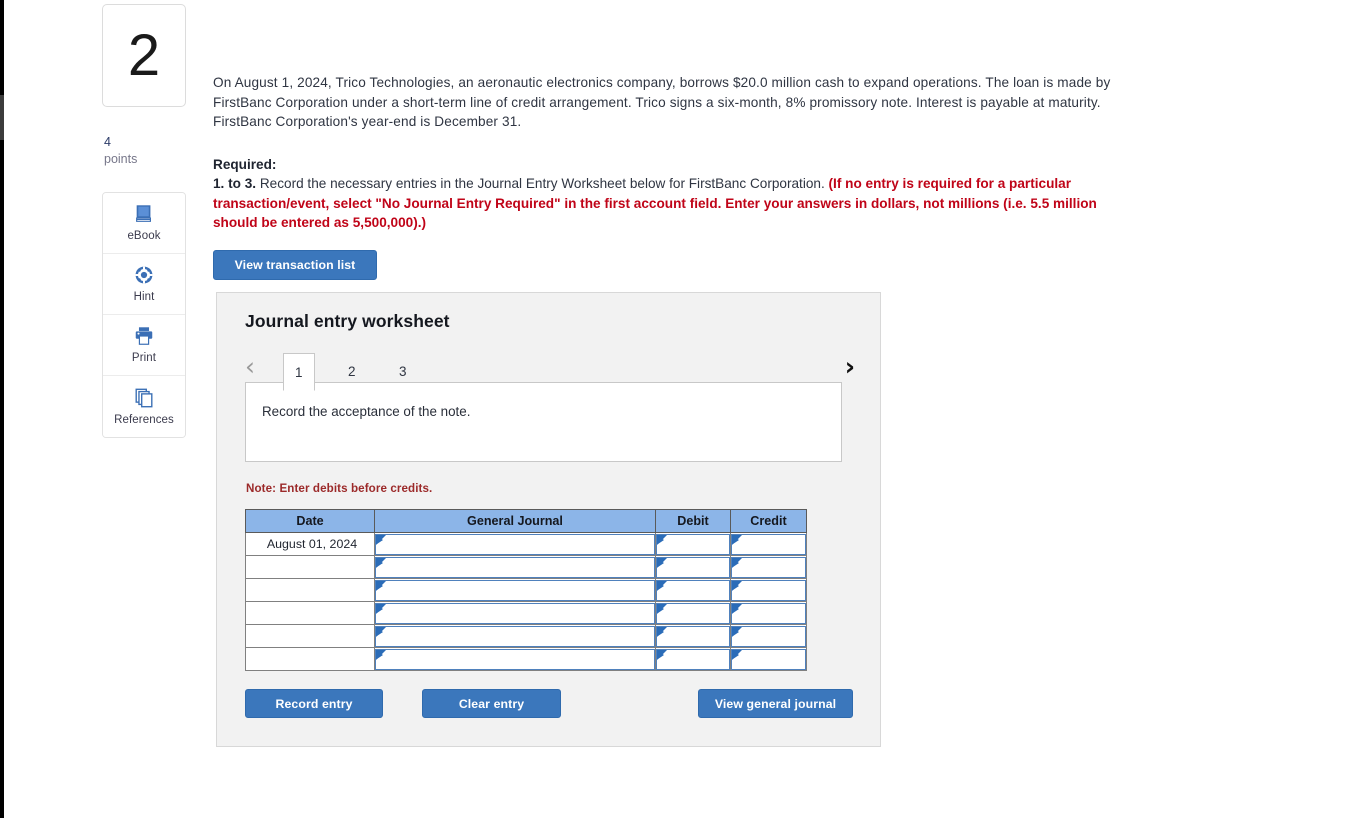  Describe the element at coordinates (235, 183) in the screenshot. I see `required-item-prefix: 1. to 3.` at that location.